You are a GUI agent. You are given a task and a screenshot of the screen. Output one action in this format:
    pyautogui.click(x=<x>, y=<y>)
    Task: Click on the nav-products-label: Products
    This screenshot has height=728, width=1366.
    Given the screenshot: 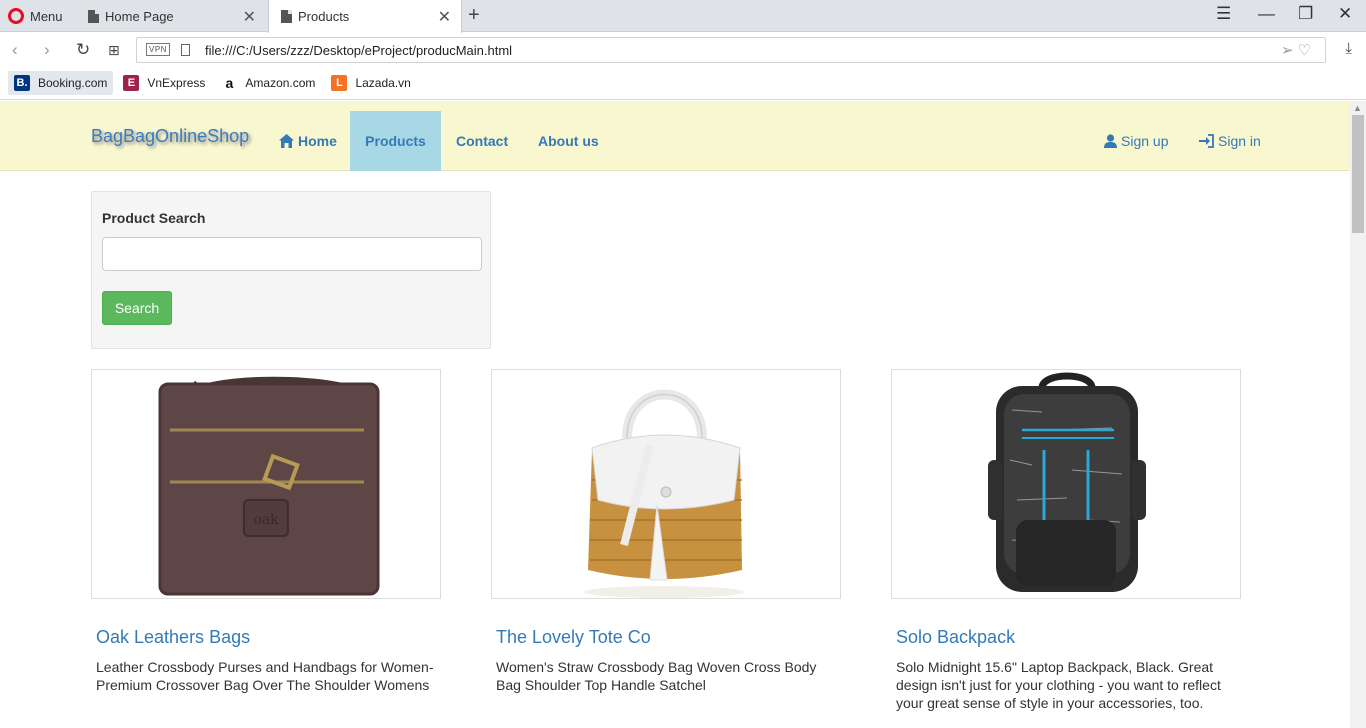 What is the action you would take?
    pyautogui.click(x=395, y=141)
    